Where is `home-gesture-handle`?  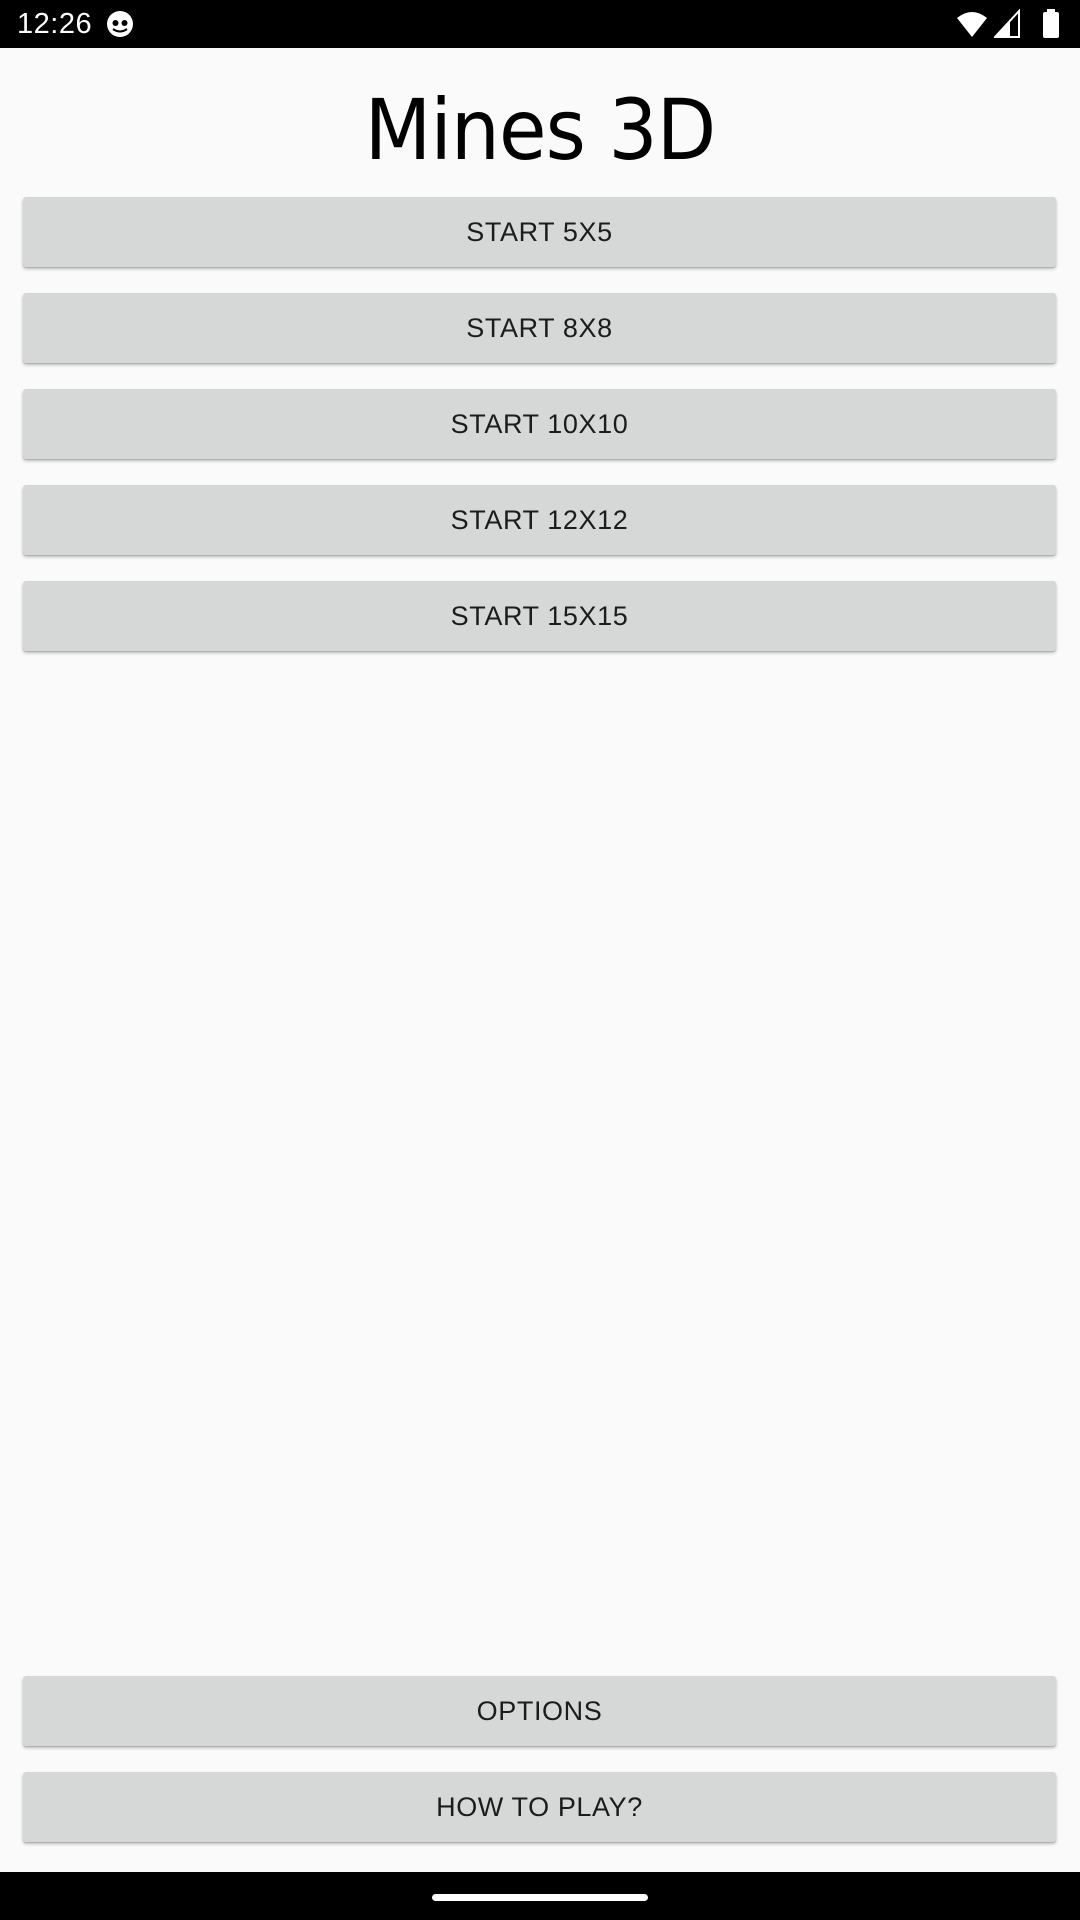 home-gesture-handle is located at coordinates (540, 1897).